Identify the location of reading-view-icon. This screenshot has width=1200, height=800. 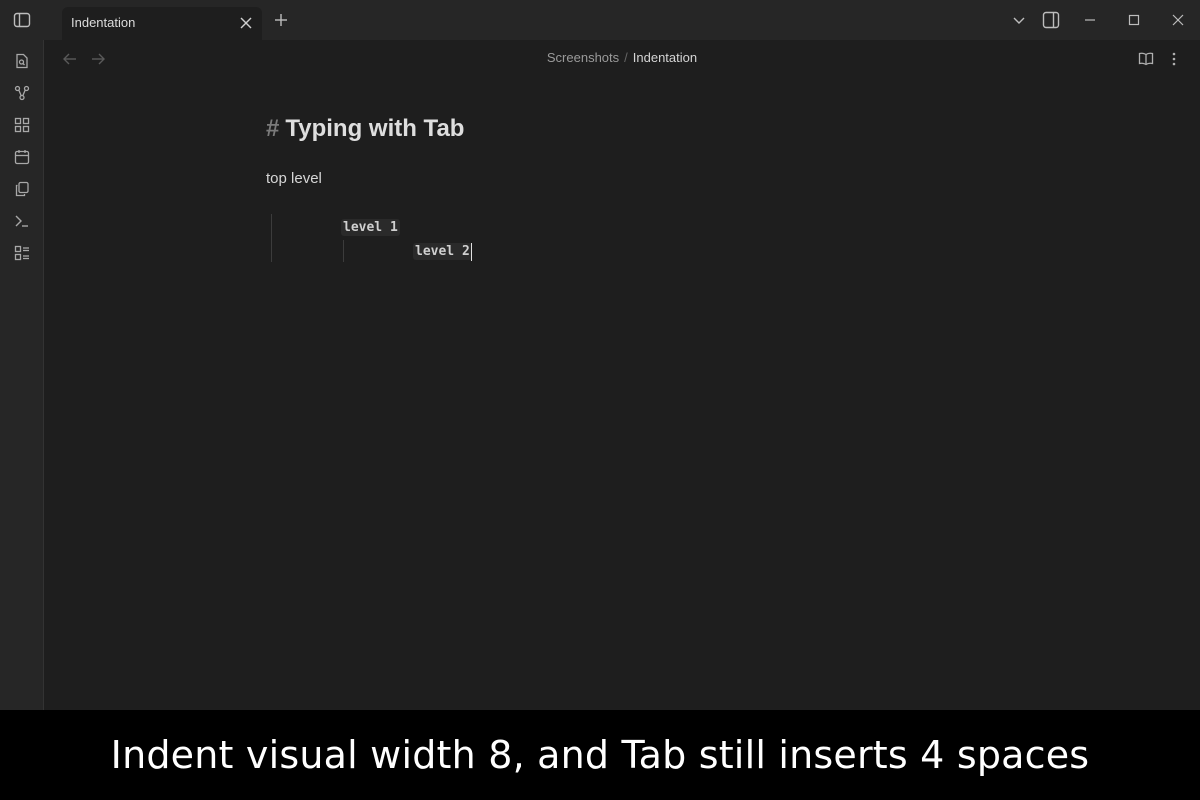
(1146, 59).